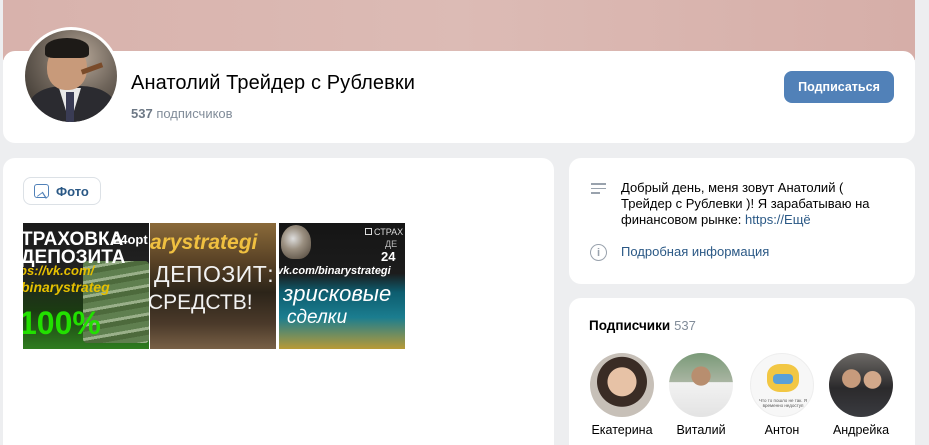 This screenshot has width=929, height=445. I want to click on page-title: Анатолий Трейдер с Рублевки, so click(273, 83).